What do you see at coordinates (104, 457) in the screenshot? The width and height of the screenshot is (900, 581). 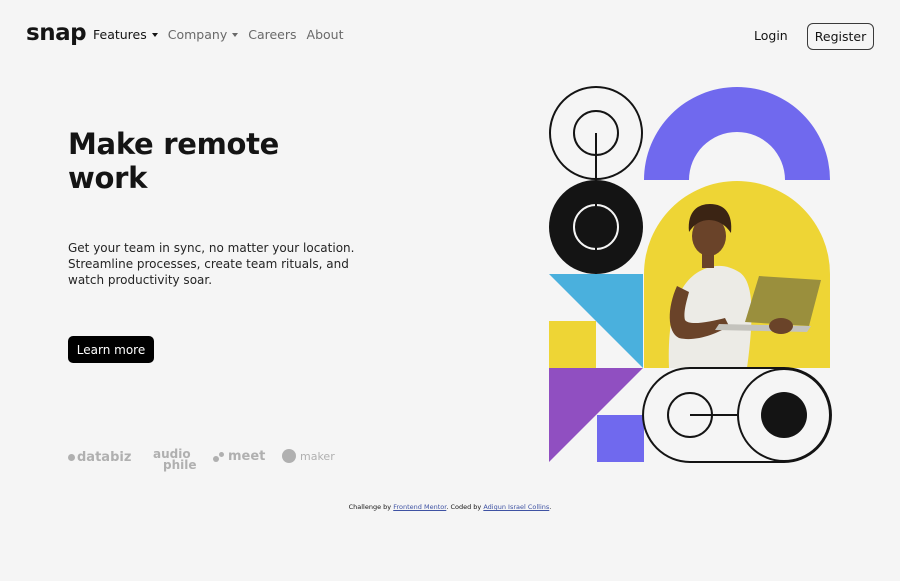 I see `databiz-text: databiz` at bounding box center [104, 457].